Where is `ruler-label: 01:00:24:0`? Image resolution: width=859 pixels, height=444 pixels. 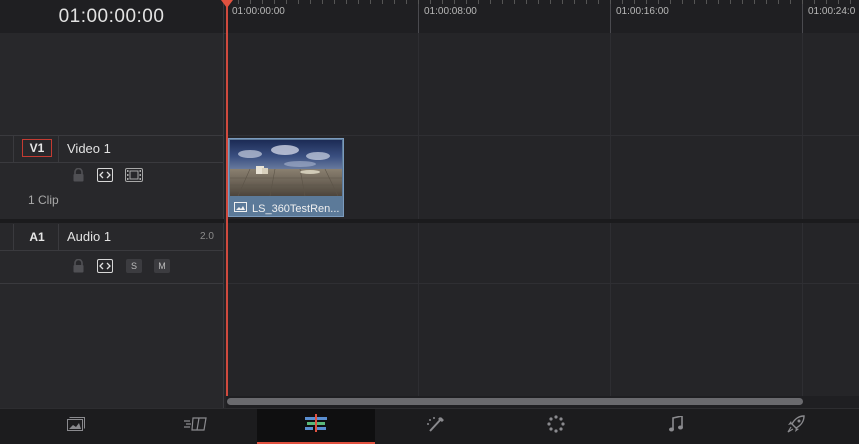 ruler-label: 01:00:24:0 is located at coordinates (832, 11).